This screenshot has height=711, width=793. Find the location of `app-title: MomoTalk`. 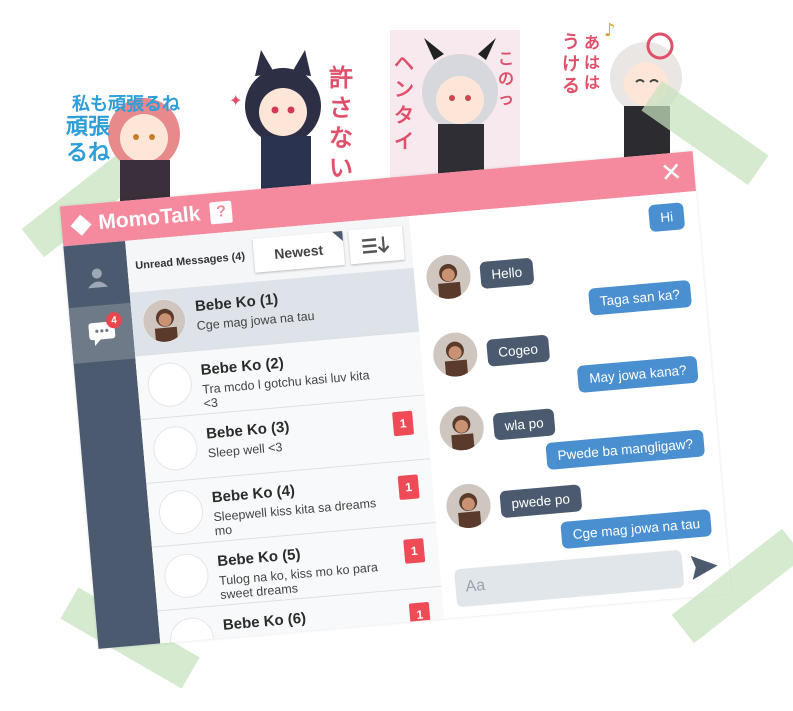

app-title: MomoTalk is located at coordinates (149, 218).